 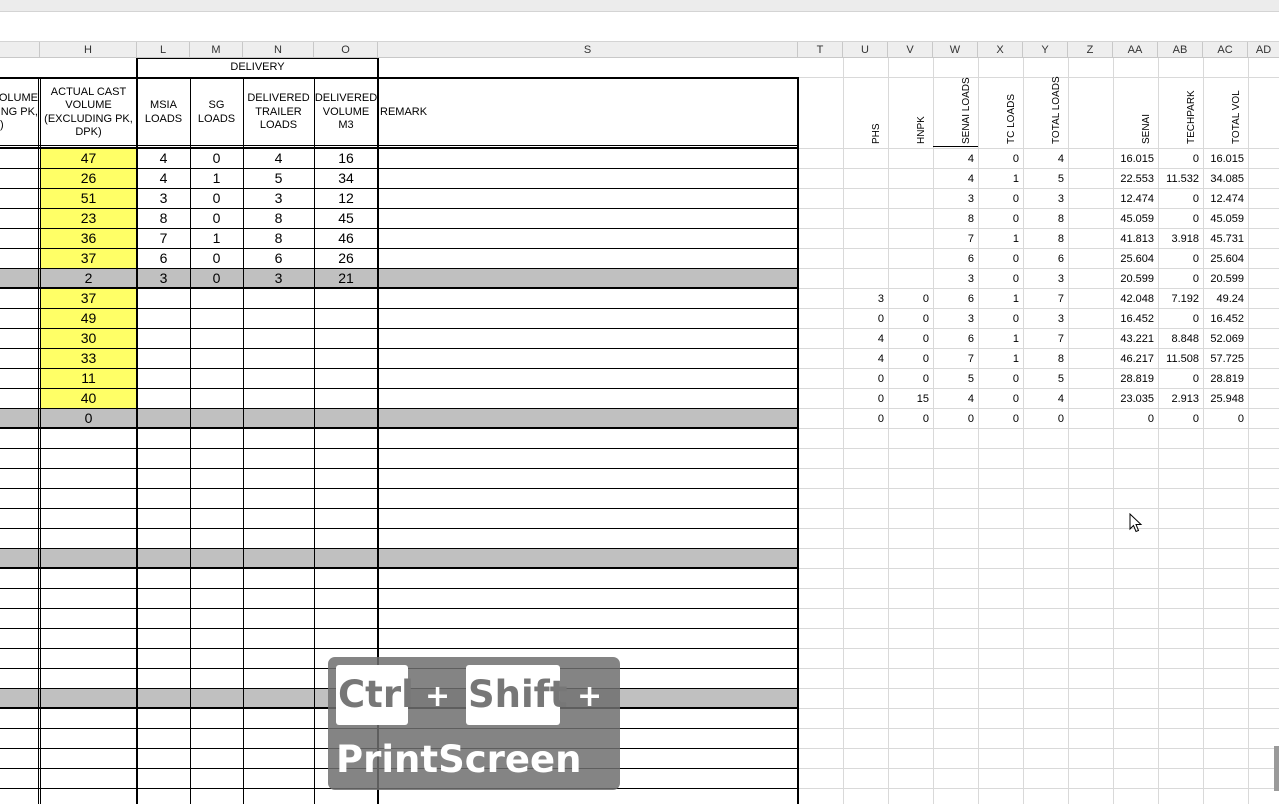 What do you see at coordinates (88, 338) in the screenshot?
I see `cell-h: 30` at bounding box center [88, 338].